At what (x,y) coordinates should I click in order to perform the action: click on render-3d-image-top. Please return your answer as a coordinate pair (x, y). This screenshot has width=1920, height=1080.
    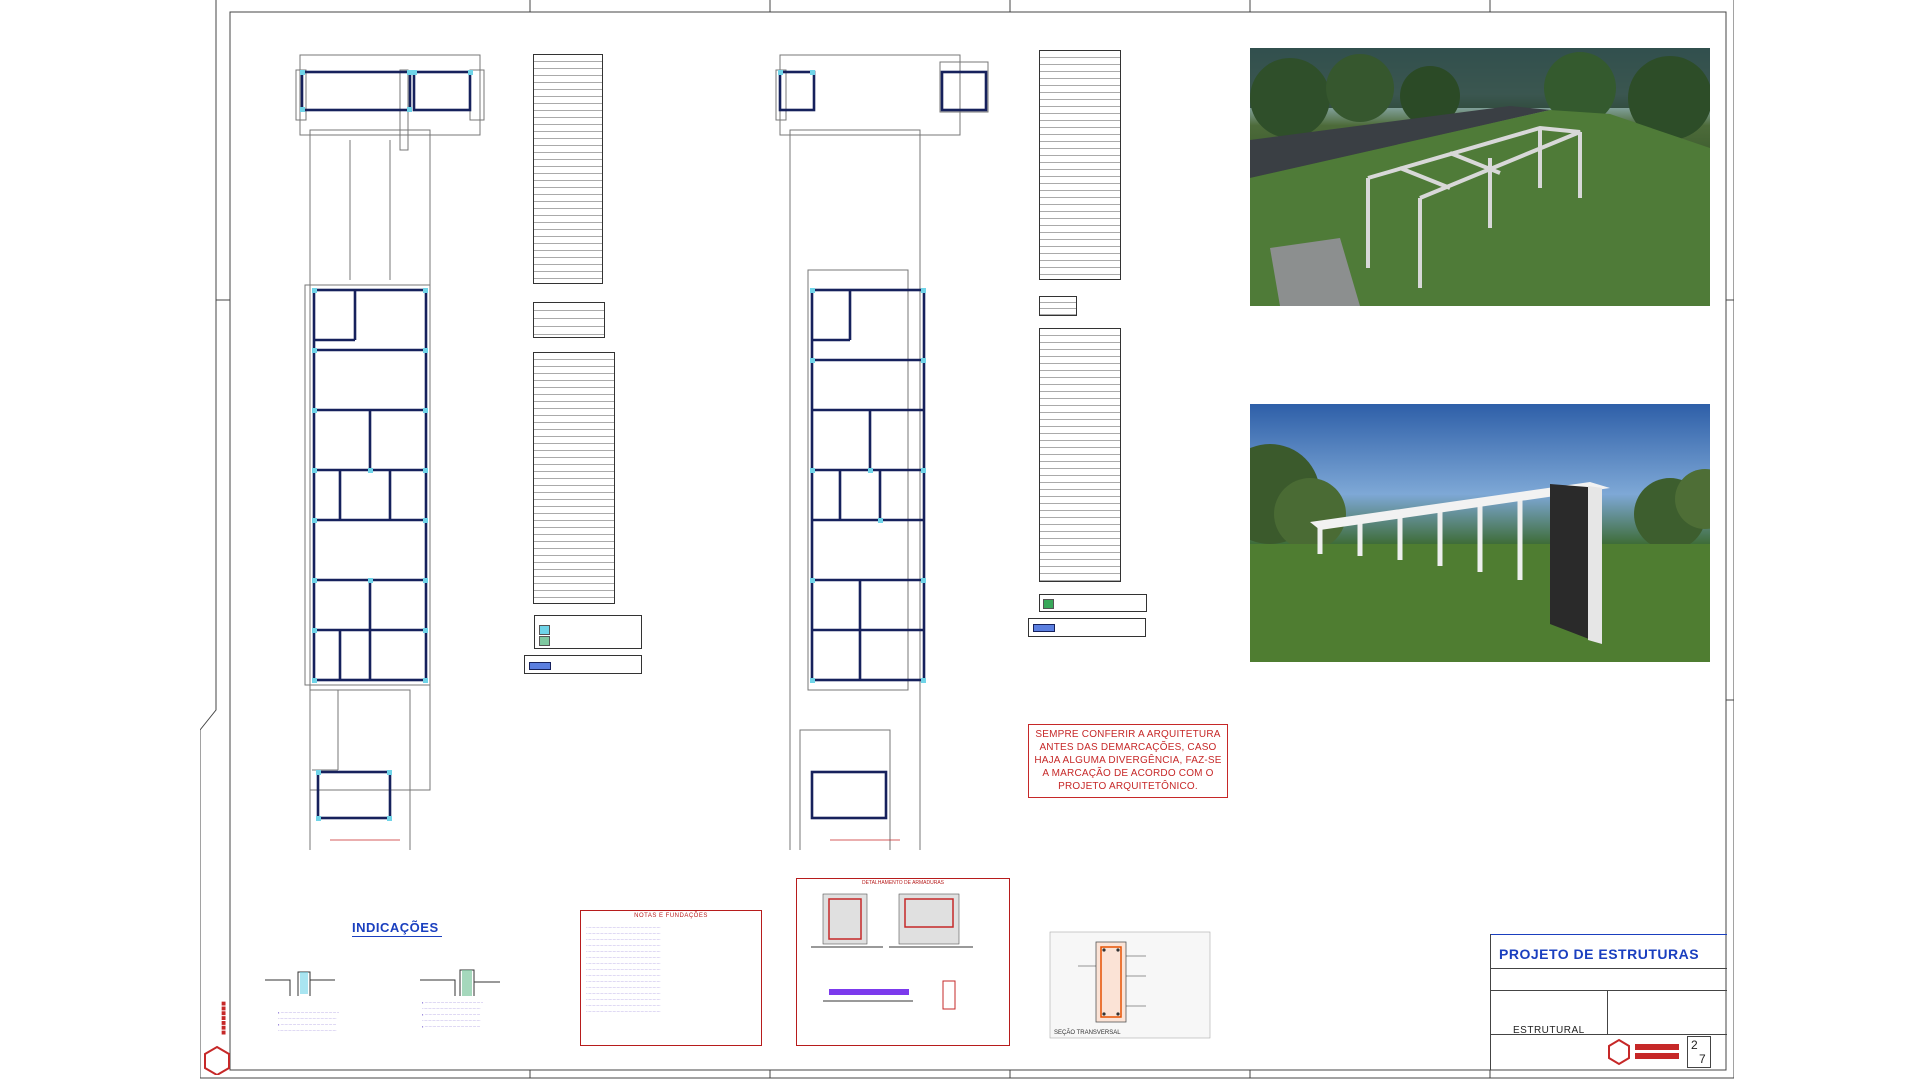
    Looking at the image, I should click on (1480, 177).